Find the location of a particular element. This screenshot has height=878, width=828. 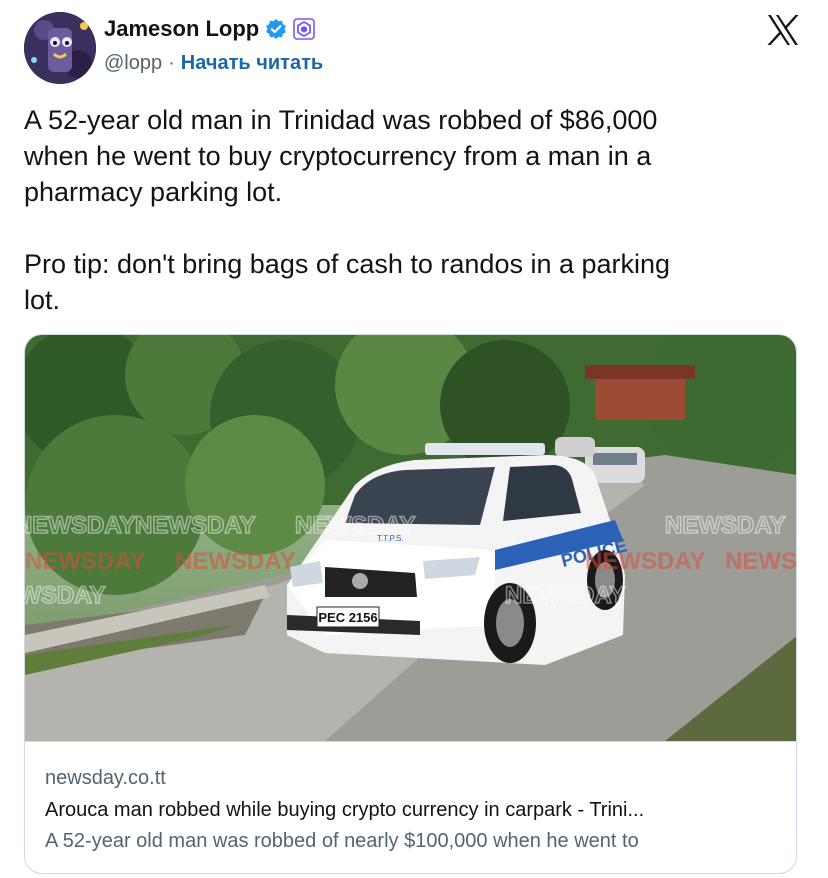

x-logo-icon is located at coordinates (783, 30).